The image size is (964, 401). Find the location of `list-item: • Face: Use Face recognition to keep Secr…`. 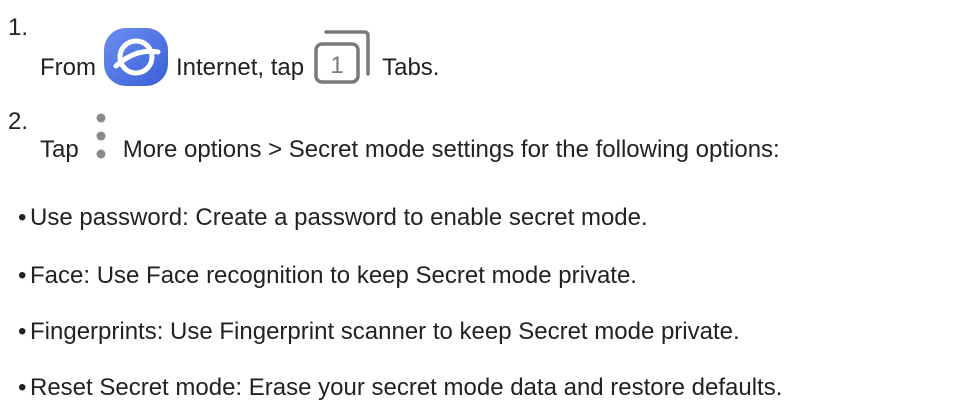

list-item: • Face: Use Face recognition to keep Secr… is located at coordinates (327, 276).